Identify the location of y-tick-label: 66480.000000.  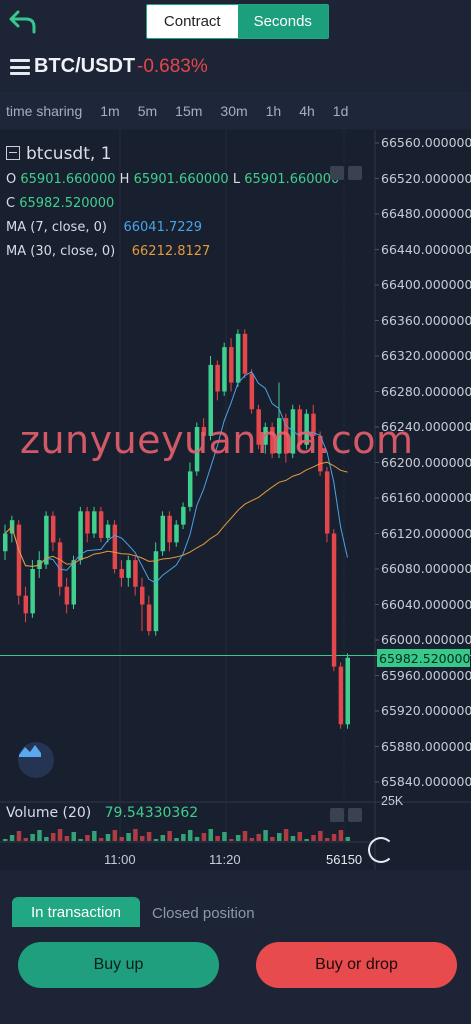
(426, 213).